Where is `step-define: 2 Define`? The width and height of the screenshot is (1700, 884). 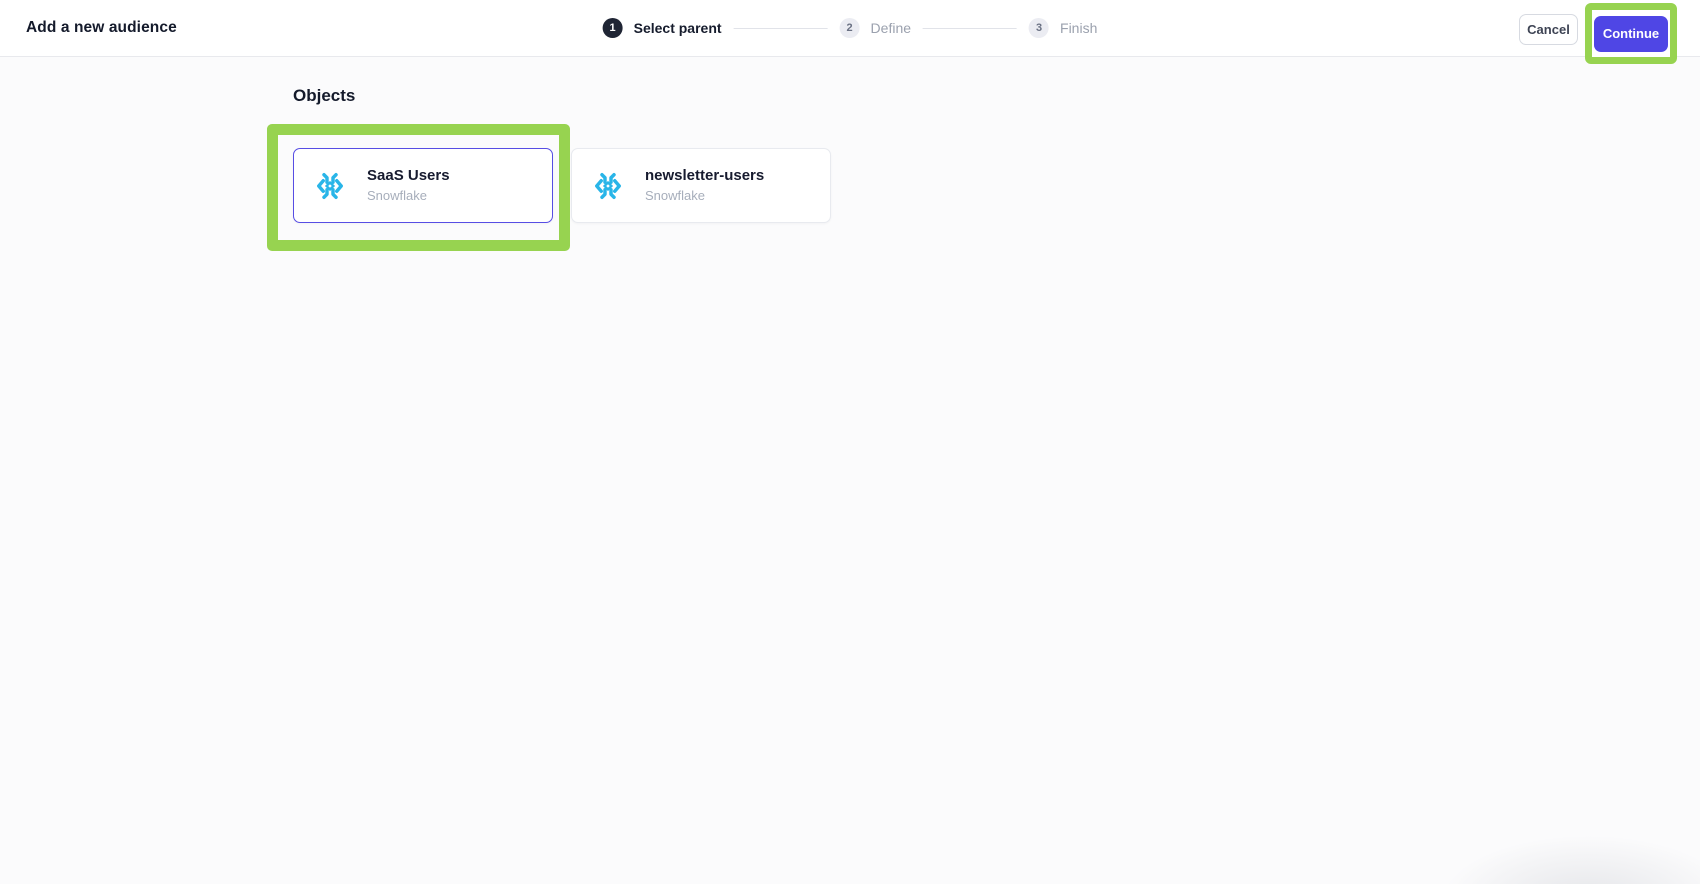 step-define: 2 Define is located at coordinates (875, 28).